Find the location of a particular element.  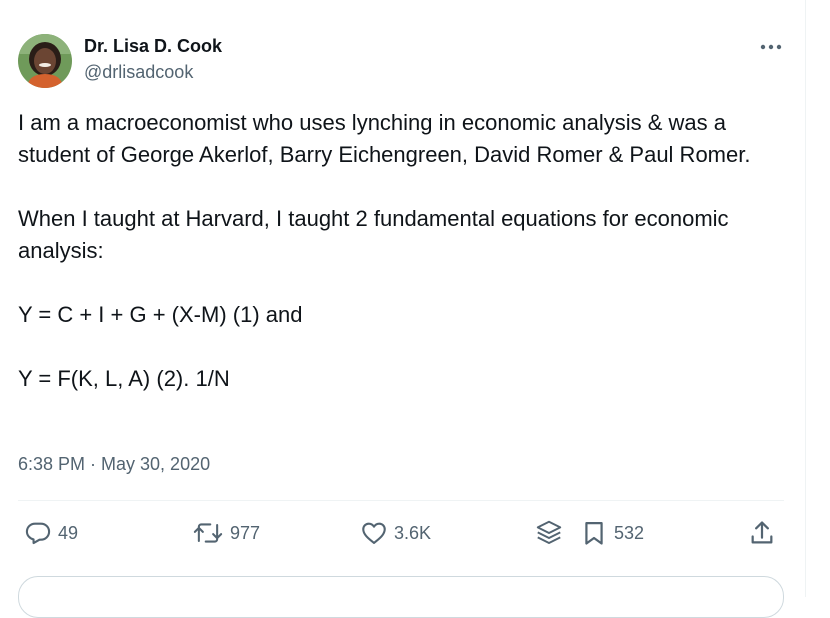

view-analytics-button is located at coordinates (549, 533).